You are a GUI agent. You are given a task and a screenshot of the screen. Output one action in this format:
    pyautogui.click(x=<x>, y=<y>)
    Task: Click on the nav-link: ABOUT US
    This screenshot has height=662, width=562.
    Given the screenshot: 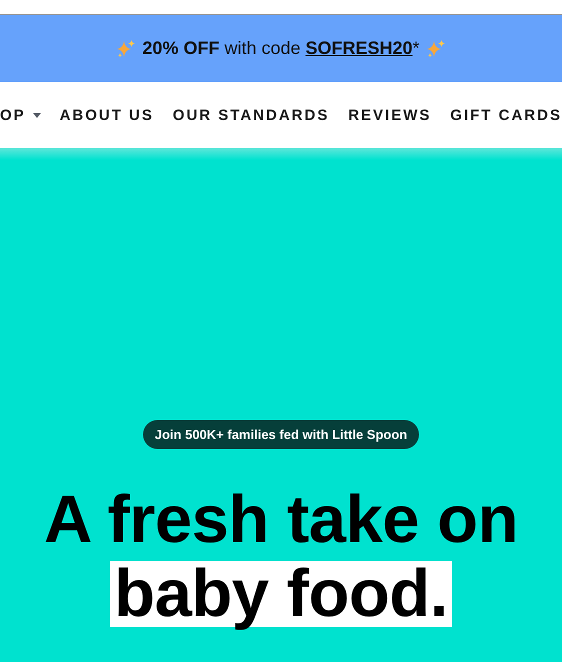 What is the action you would take?
    pyautogui.click(x=107, y=115)
    